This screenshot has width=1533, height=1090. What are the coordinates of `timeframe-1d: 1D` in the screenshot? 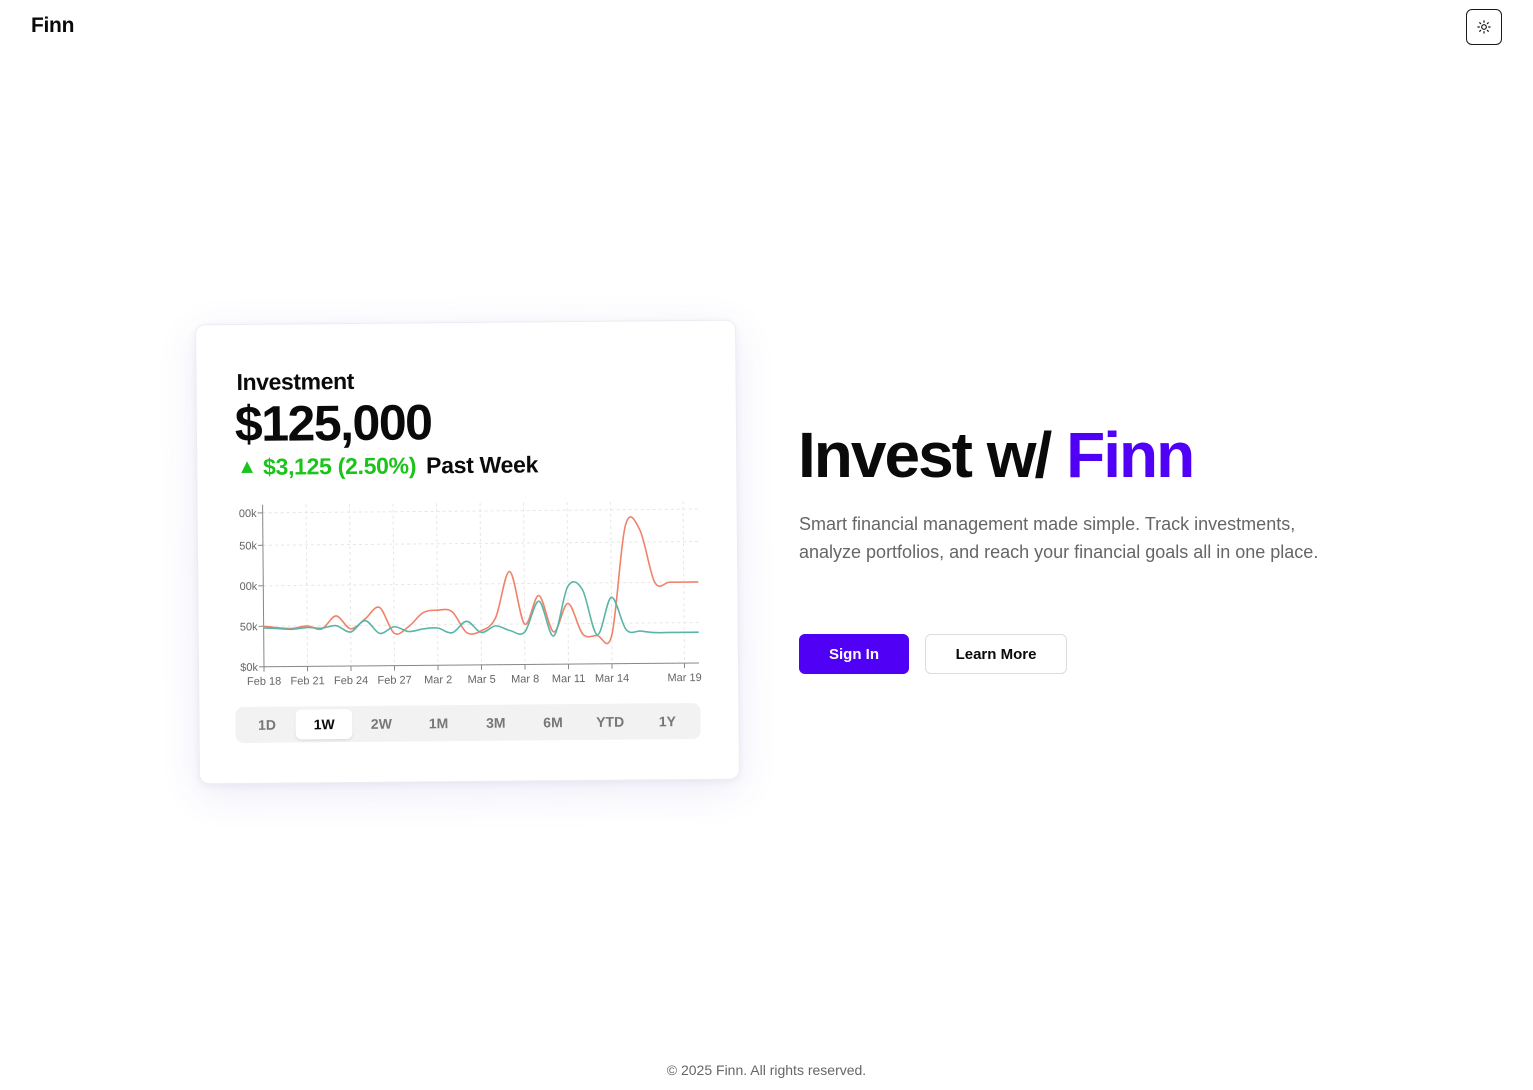 It's located at (266, 725).